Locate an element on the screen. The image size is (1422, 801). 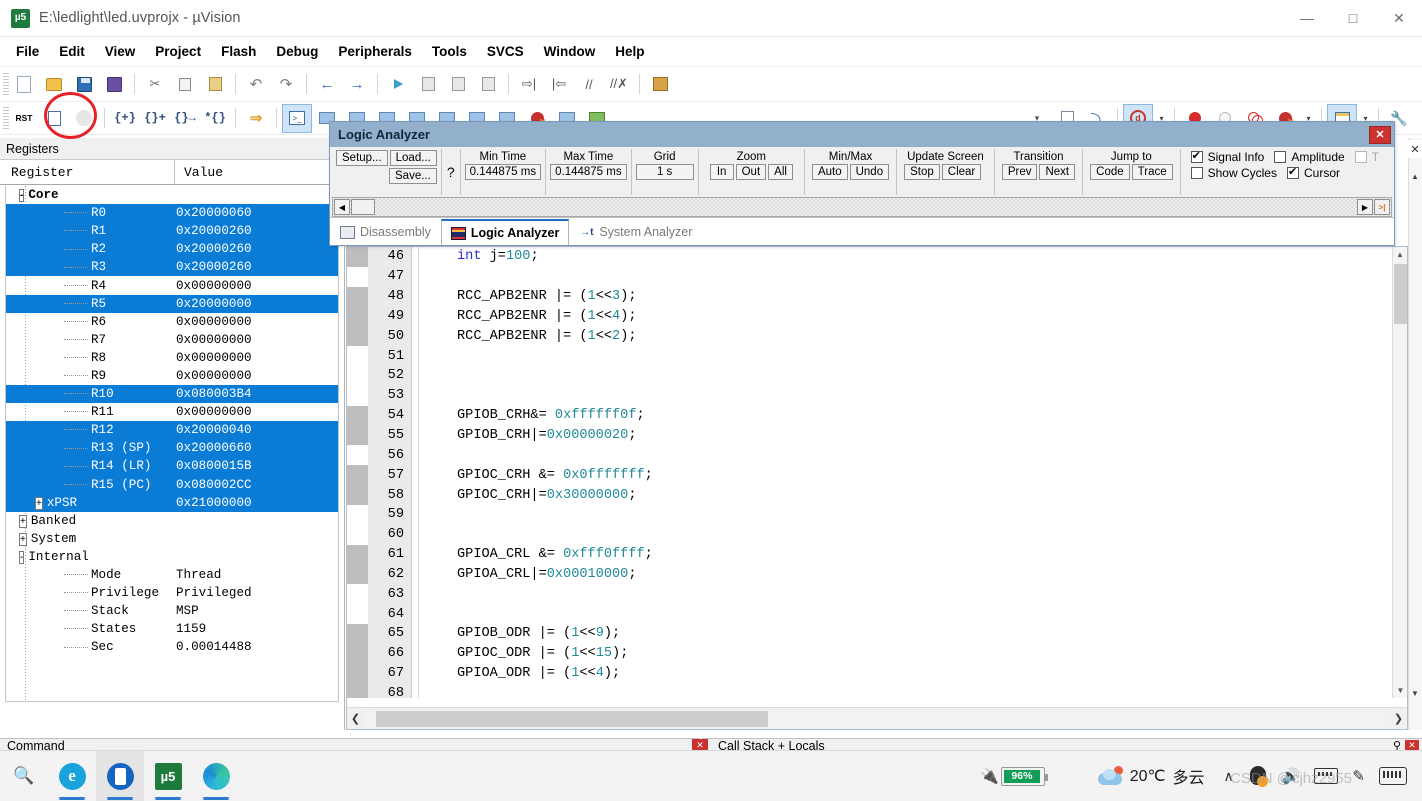
menu-help: Help is located at coordinates (629, 51).